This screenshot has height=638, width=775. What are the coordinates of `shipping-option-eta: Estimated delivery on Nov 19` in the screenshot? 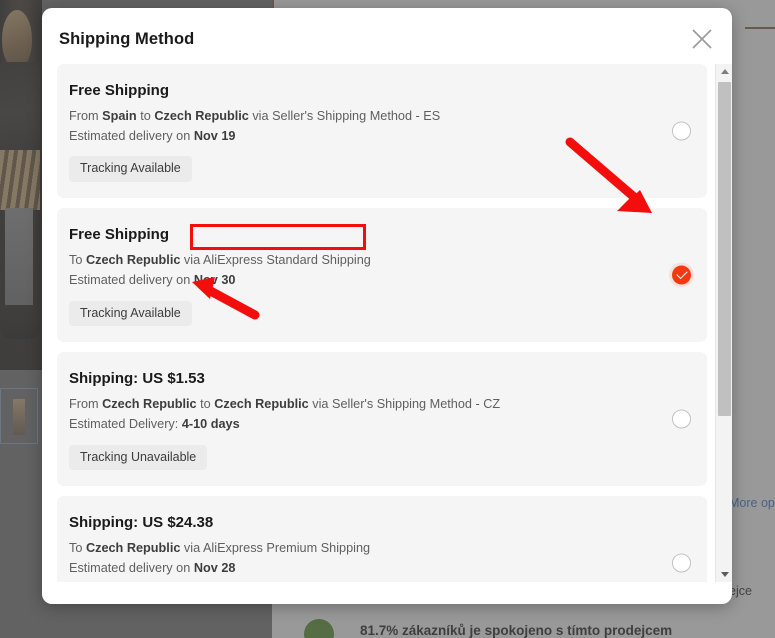 It's located at (379, 137).